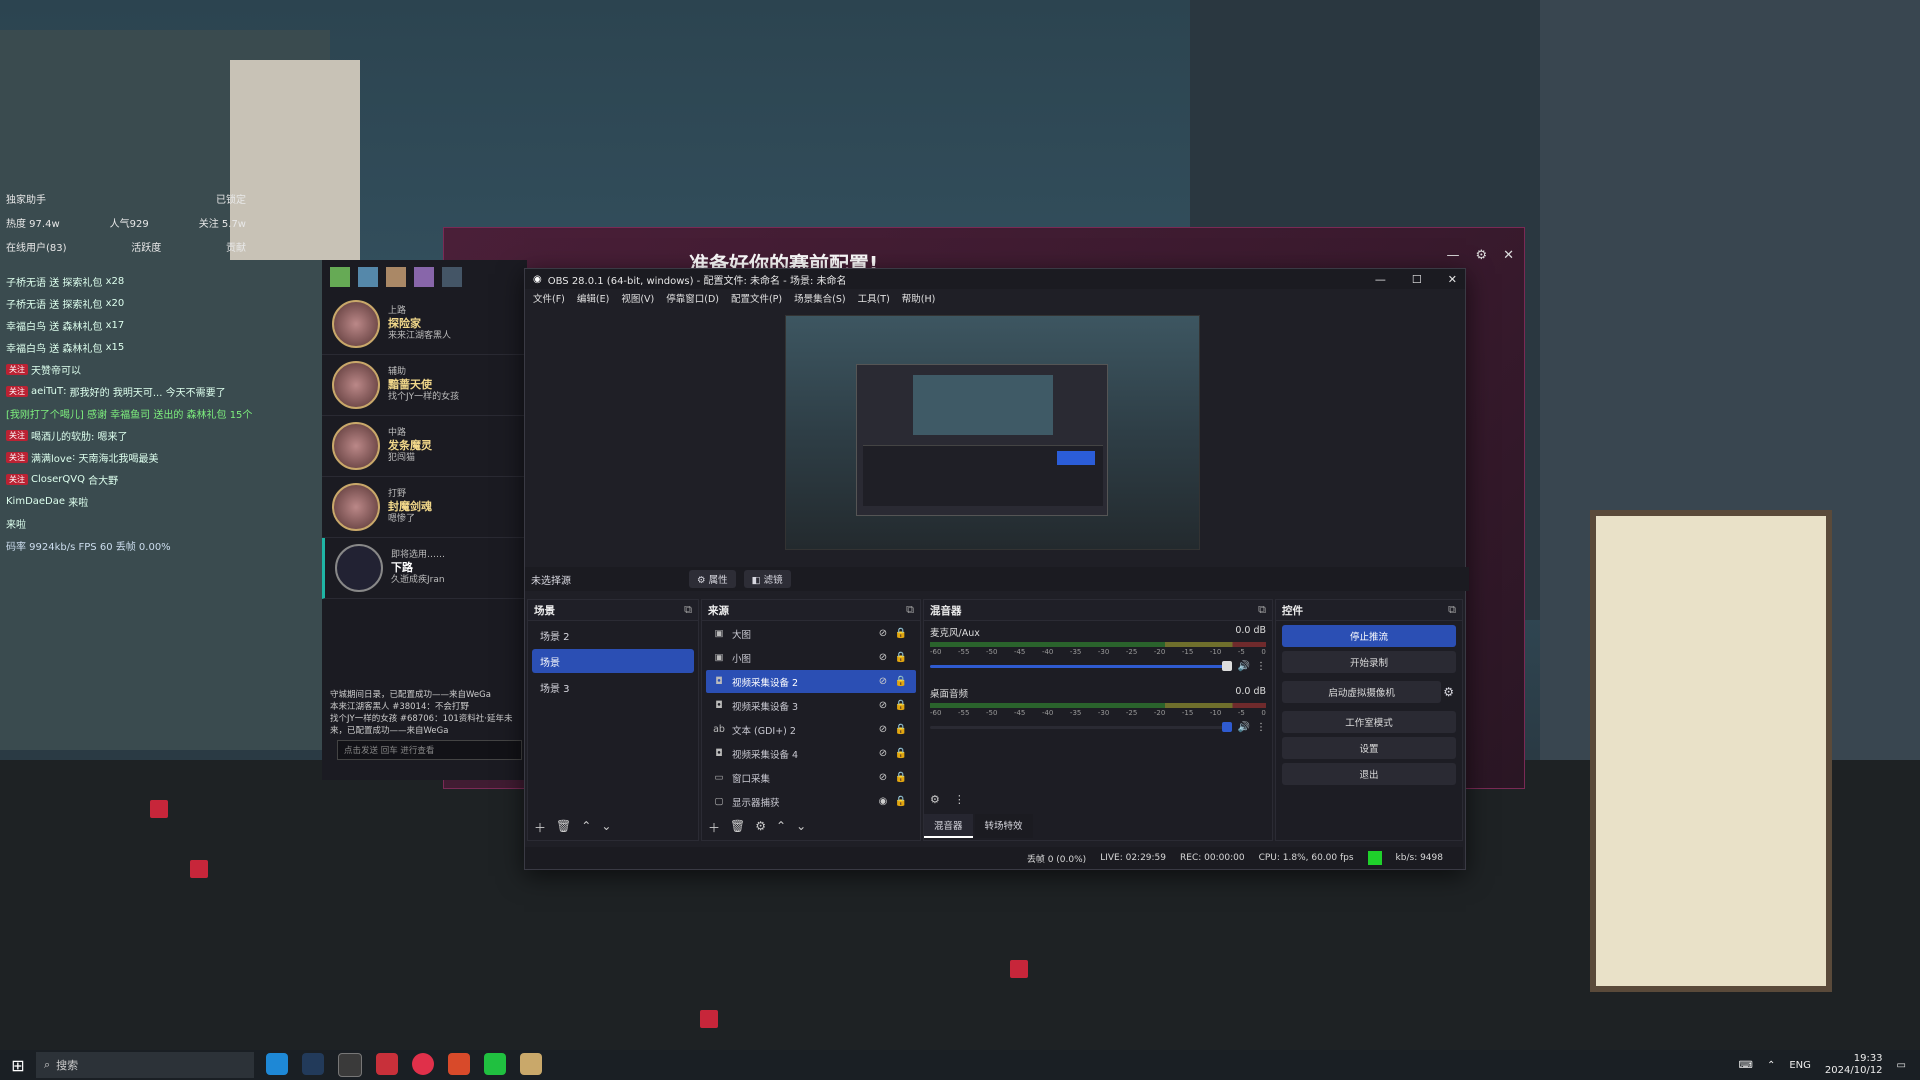 The image size is (1920, 1080). What do you see at coordinates (350, 1065) in the screenshot?
I see `obs-taskbar-icon` at bounding box center [350, 1065].